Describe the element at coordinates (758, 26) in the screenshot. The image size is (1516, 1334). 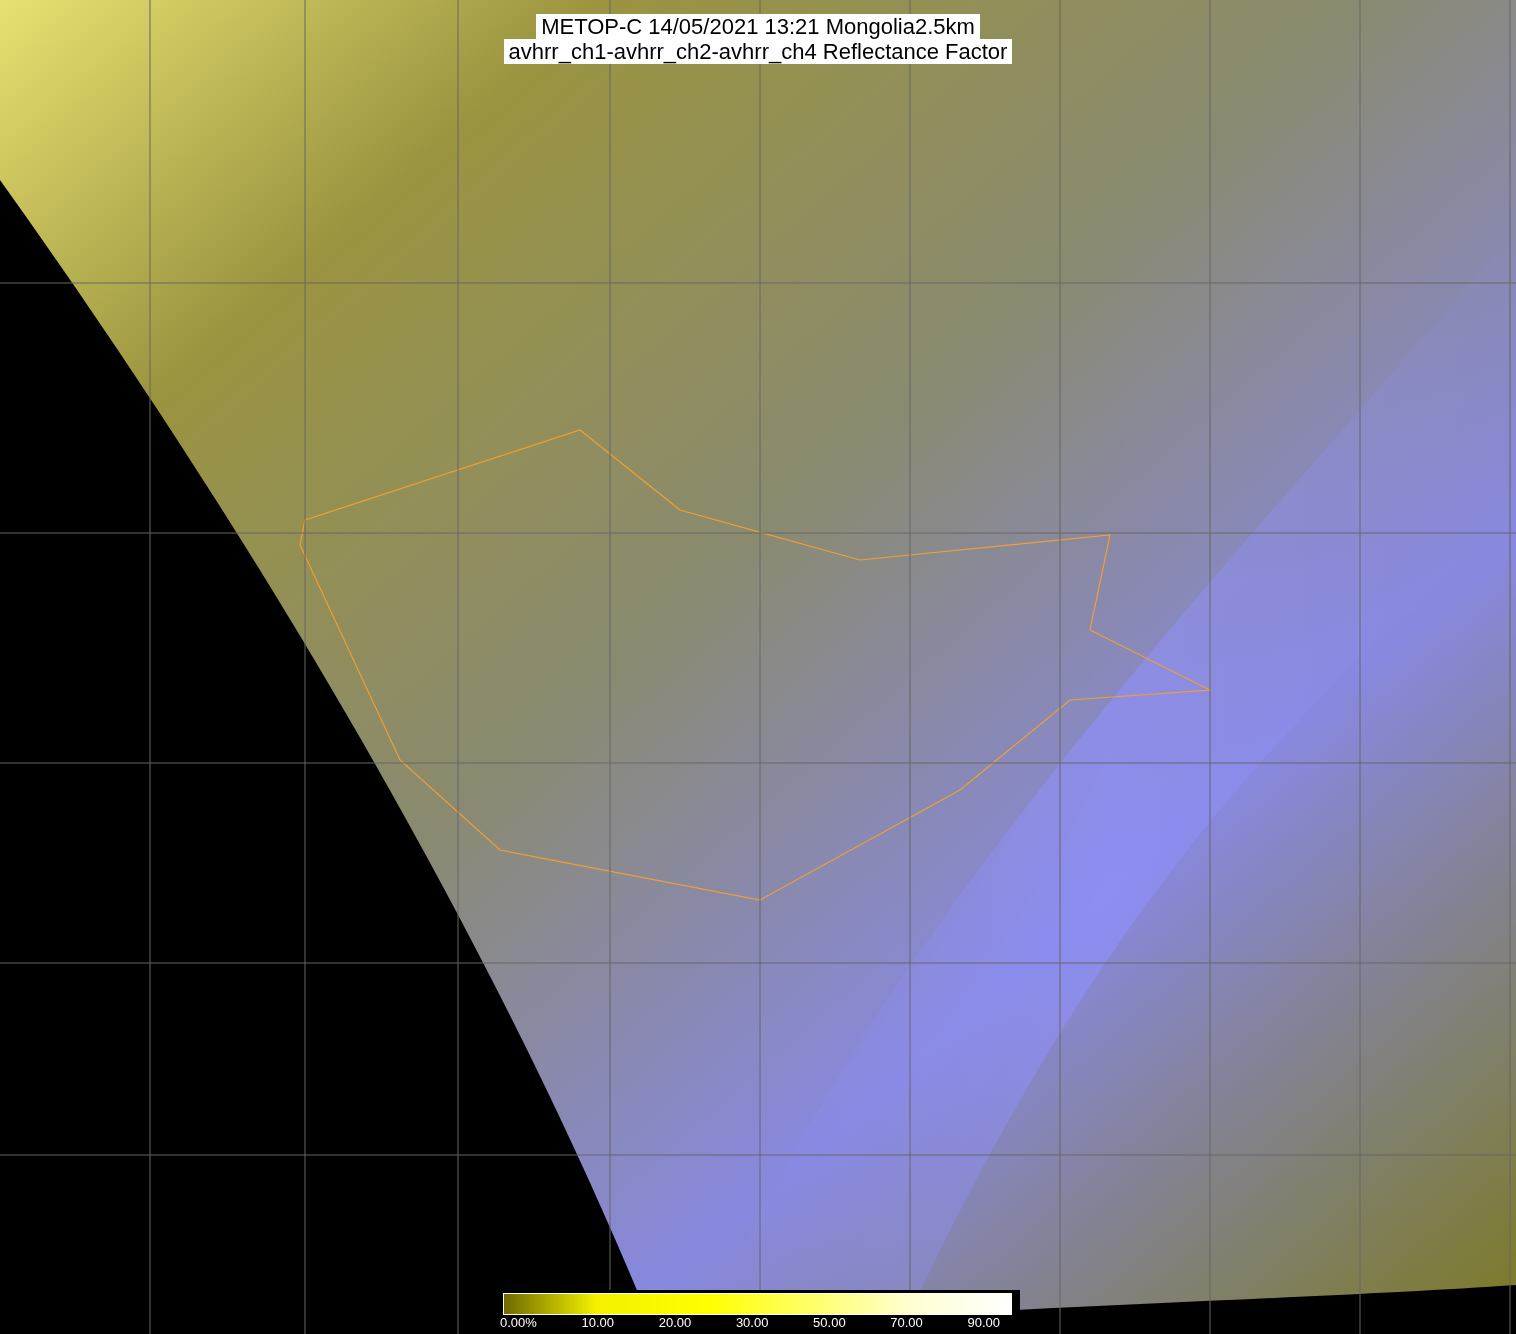
I see `title-text: METOP-C 14/05/2021 13:21 Mongolia2.5km` at that location.